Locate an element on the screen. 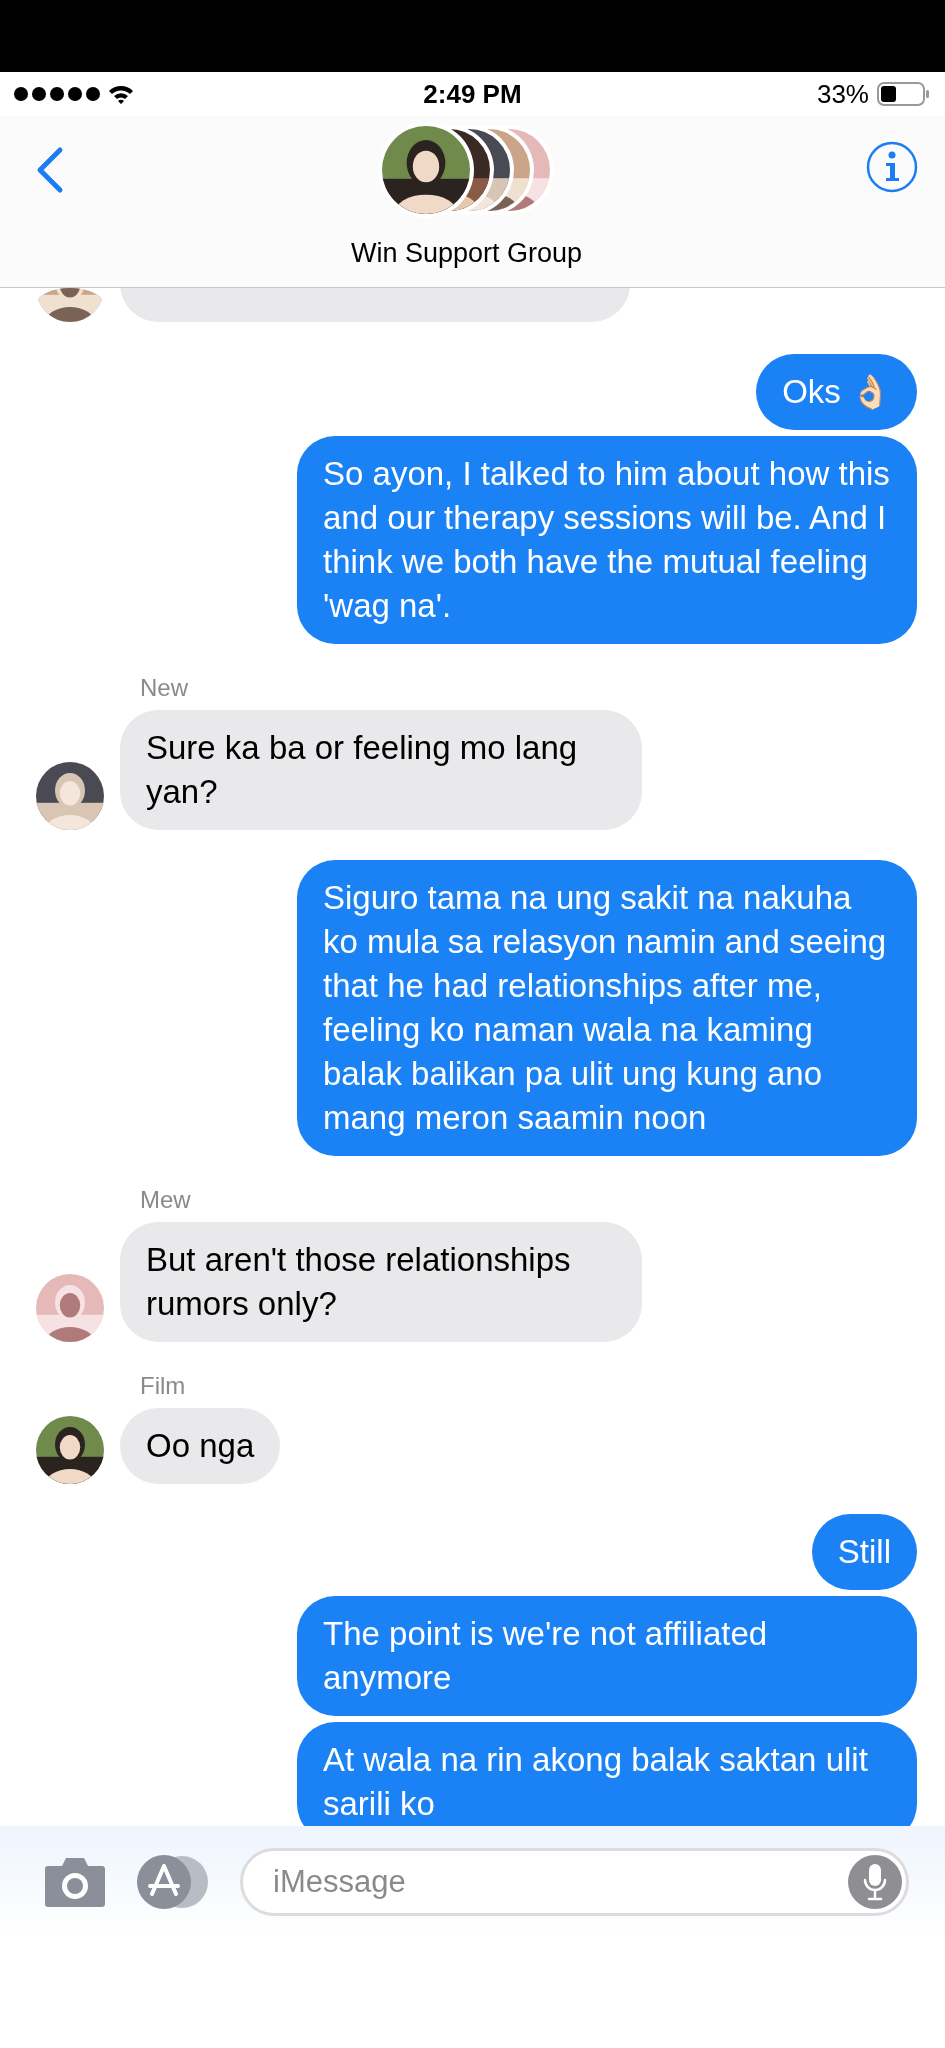  sender-name: New is located at coordinates (164, 688).